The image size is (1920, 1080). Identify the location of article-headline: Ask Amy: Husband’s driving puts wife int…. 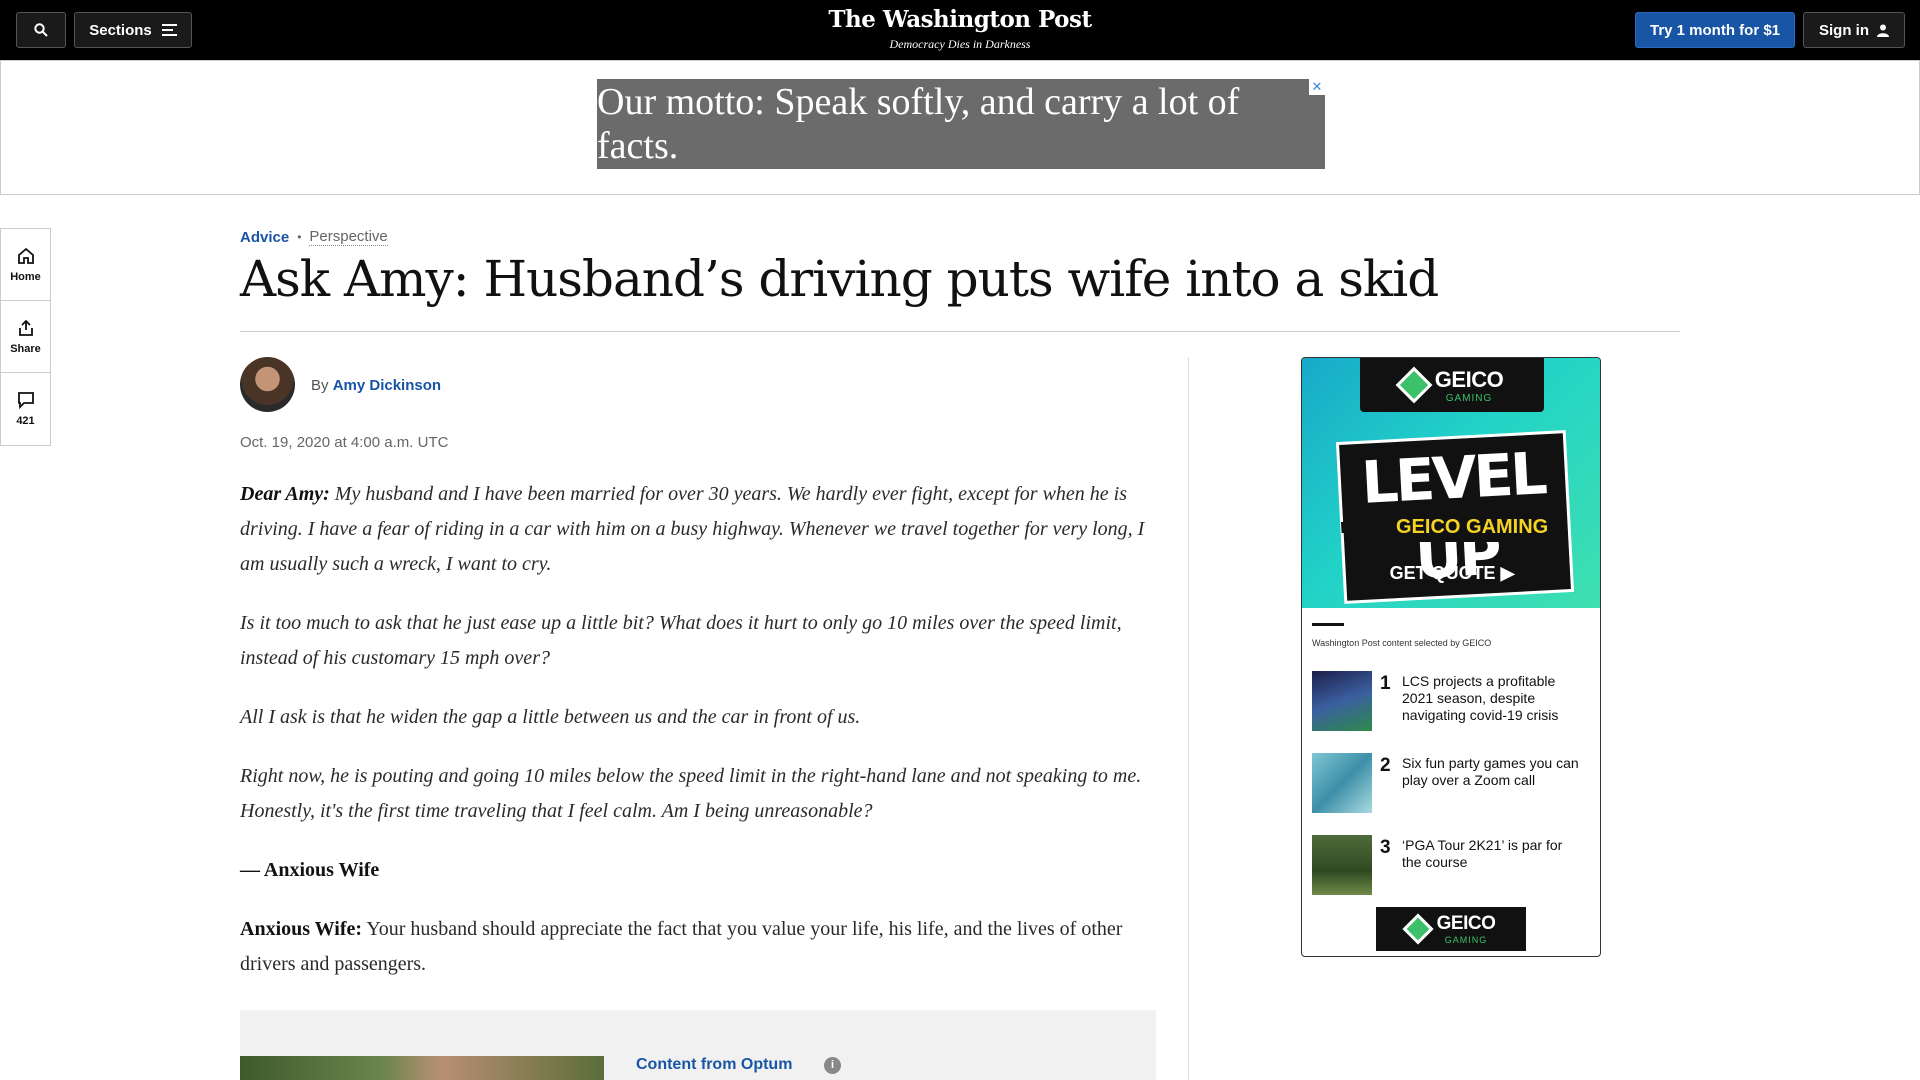
(839, 279).